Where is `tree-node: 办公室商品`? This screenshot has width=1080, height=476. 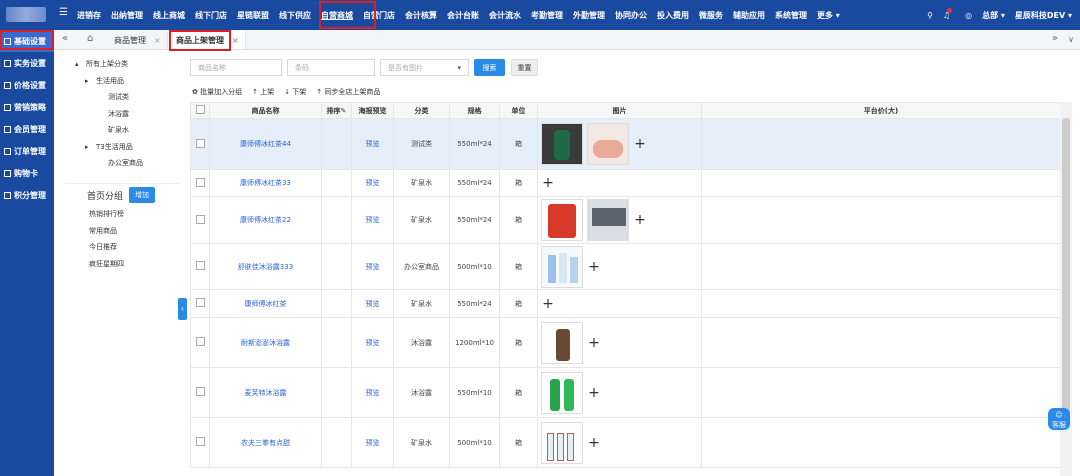
tree-node: 办公室商品 is located at coordinates (122, 163).